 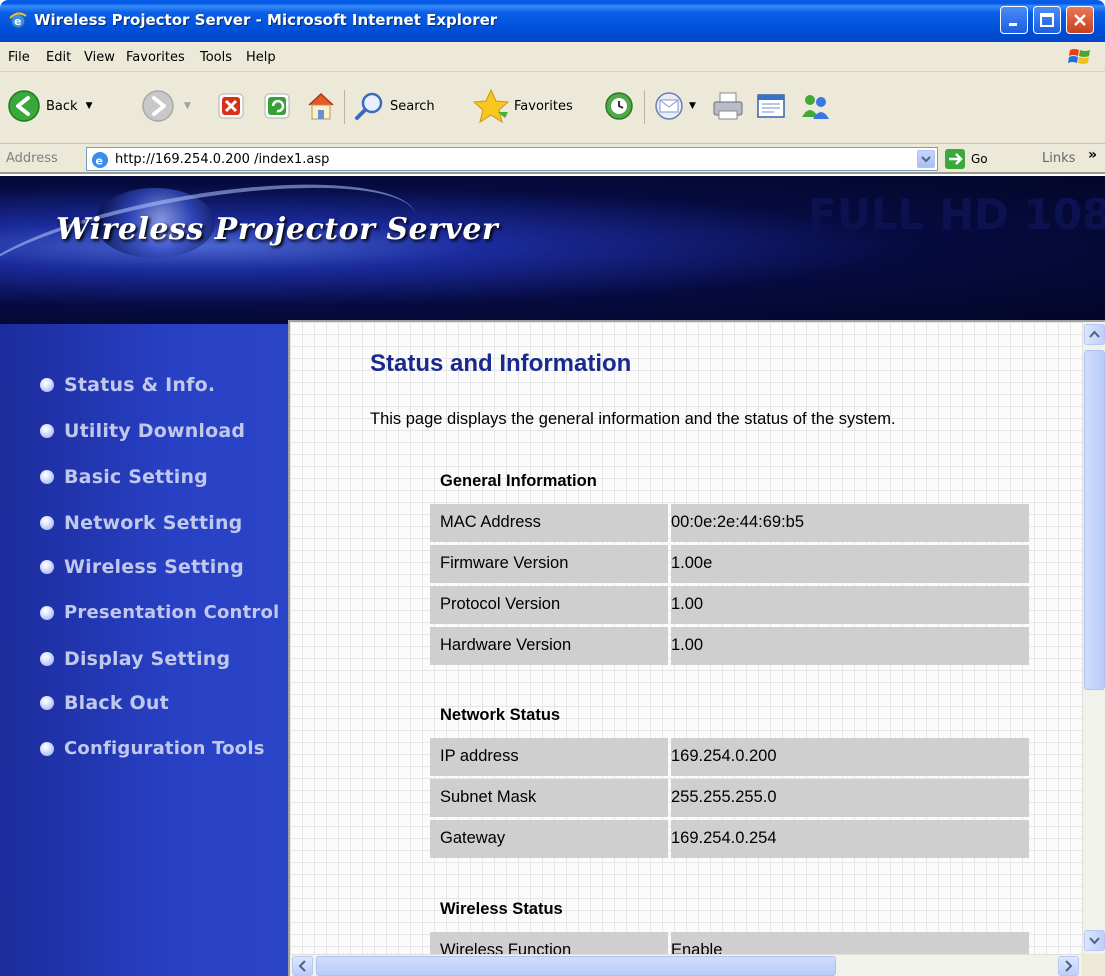 I want to click on sidebar-item-display-setting: Display Setting, so click(x=135, y=659).